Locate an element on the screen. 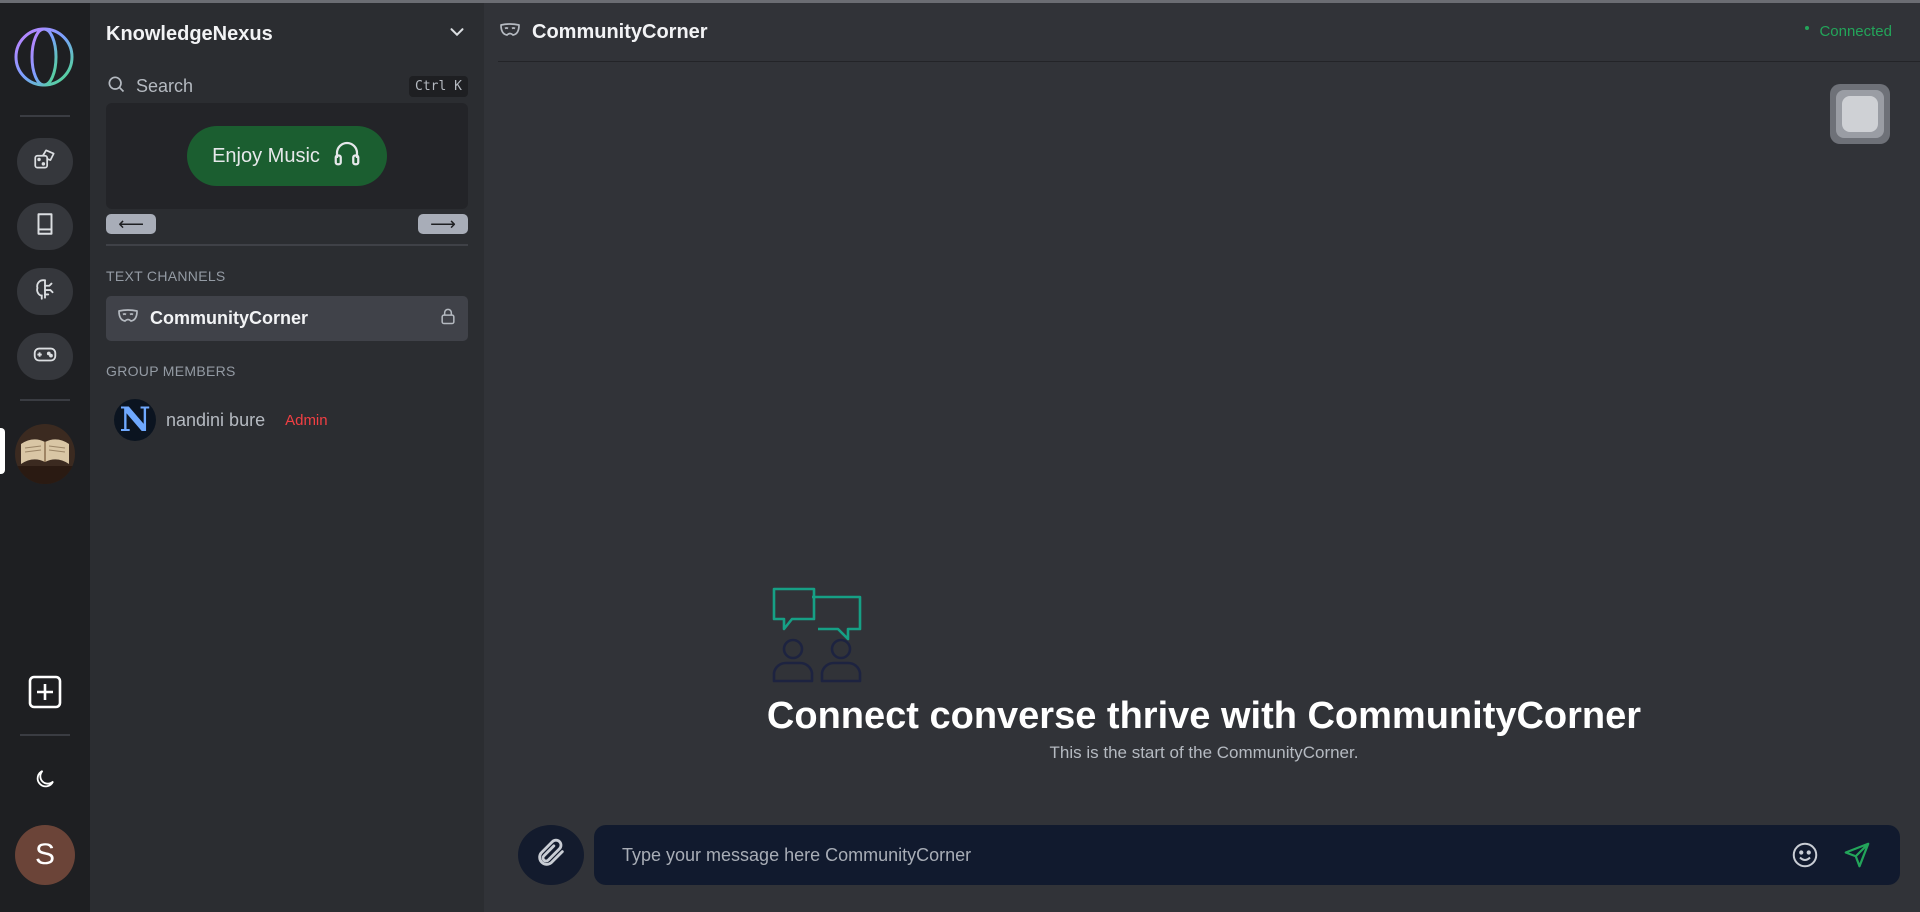  right-arrow-icon: ⟶ is located at coordinates (443, 224).